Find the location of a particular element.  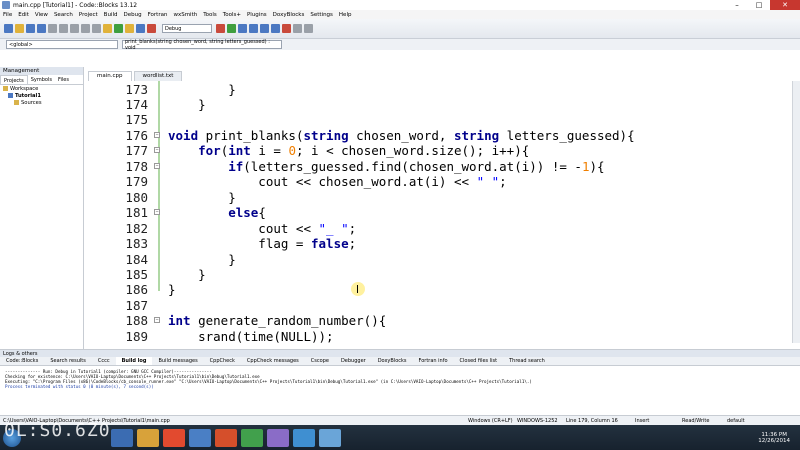

system-tray-clock: 11:36 PM 12/26/2014 is located at coordinates (779, 438).